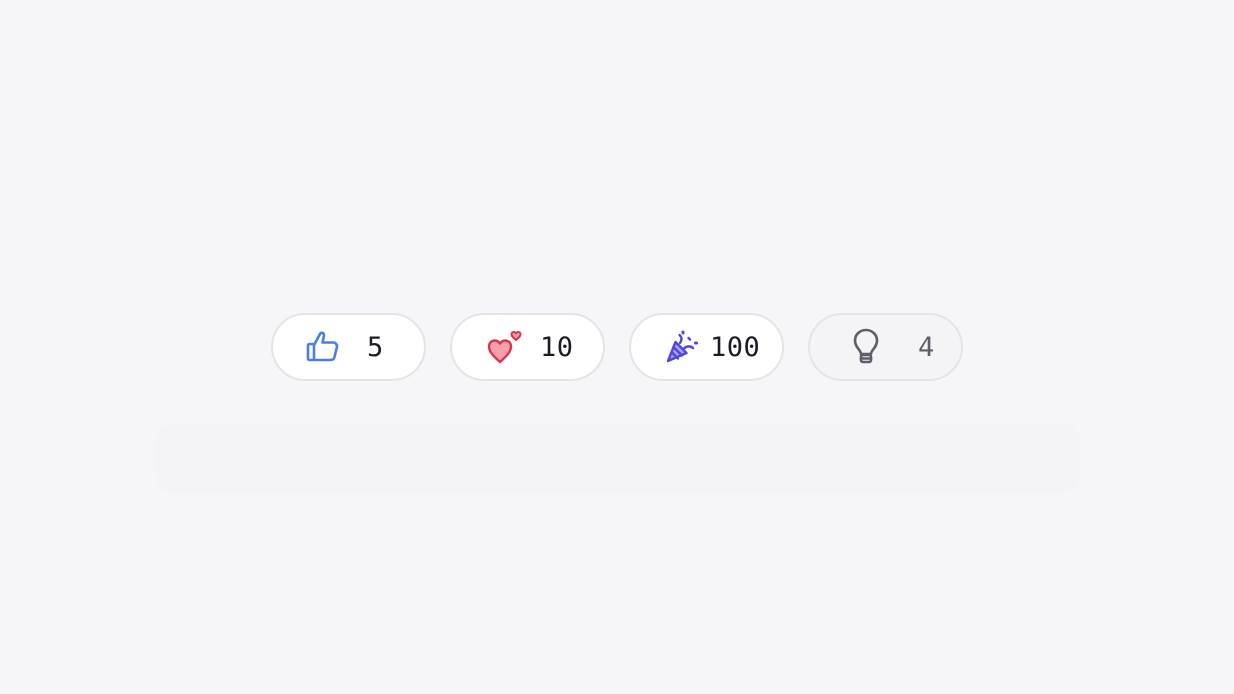  Describe the element at coordinates (617, 347) in the screenshot. I see `reaction-bar: 5 10 100 4` at that location.